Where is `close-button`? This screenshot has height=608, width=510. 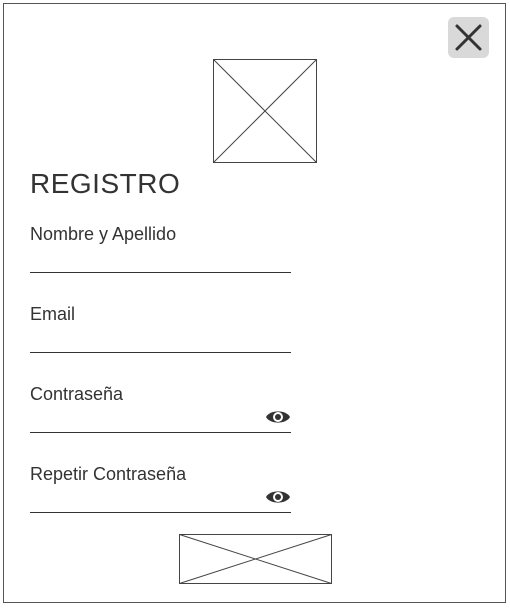 close-button is located at coordinates (468, 37).